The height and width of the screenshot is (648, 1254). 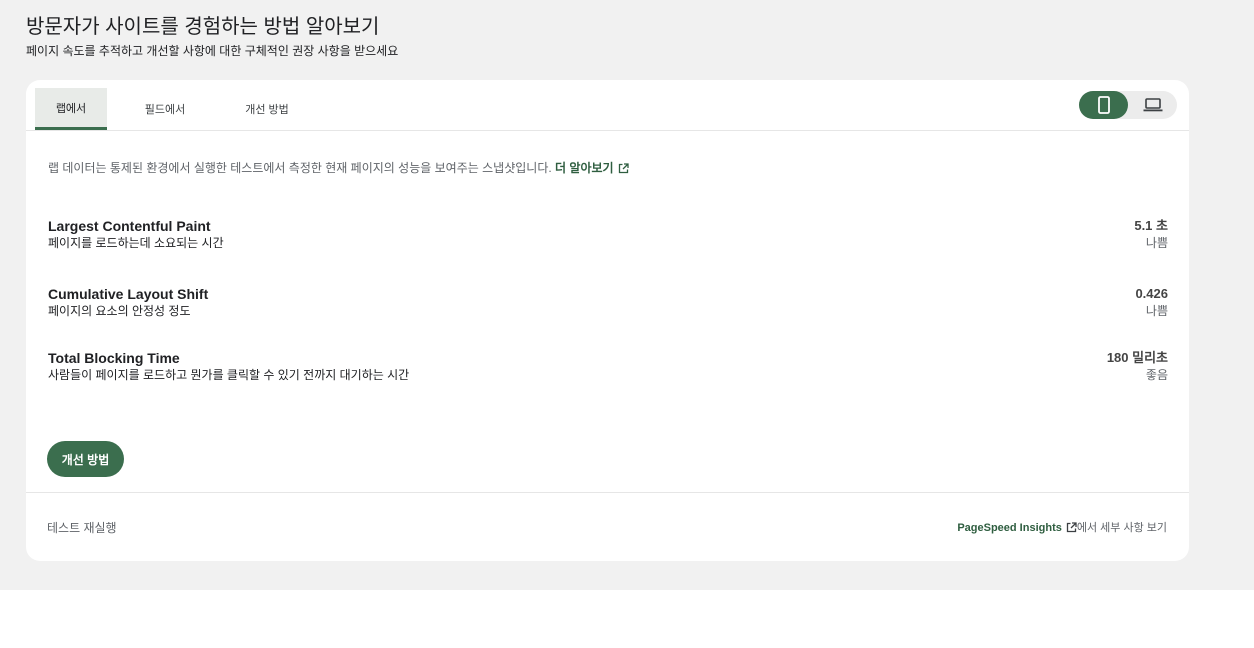 I want to click on page-title: 방문자가 사이트를 경험하는 방법 알아보기, so click(x=203, y=27).